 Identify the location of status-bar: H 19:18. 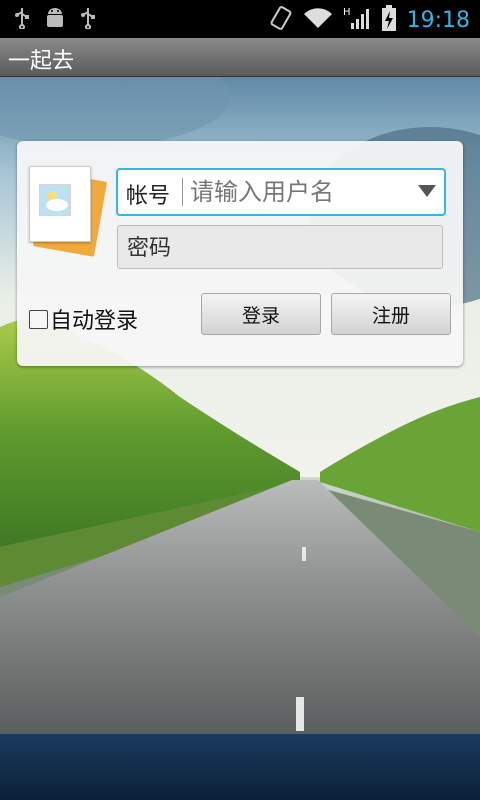
(240, 19).